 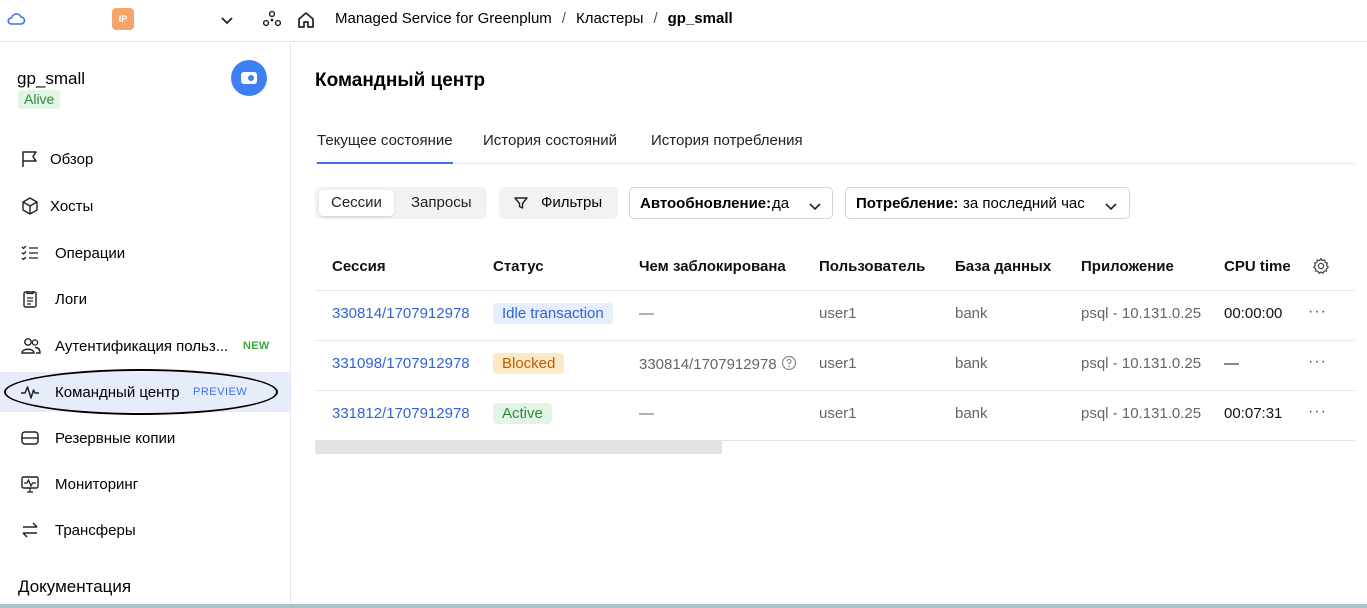 What do you see at coordinates (145, 206) in the screenshot?
I see `sidebar-item-hosts: Хосты` at bounding box center [145, 206].